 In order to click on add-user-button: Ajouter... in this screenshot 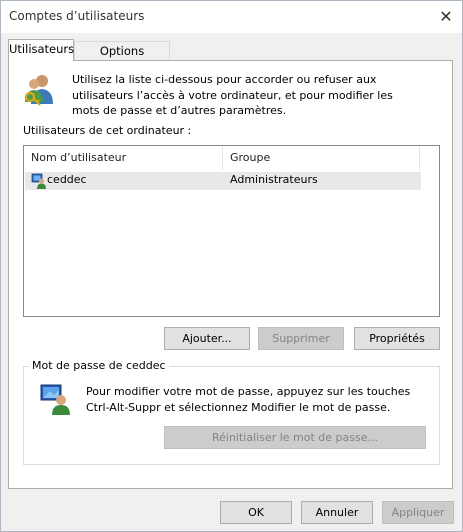, I will do `click(207, 338)`.